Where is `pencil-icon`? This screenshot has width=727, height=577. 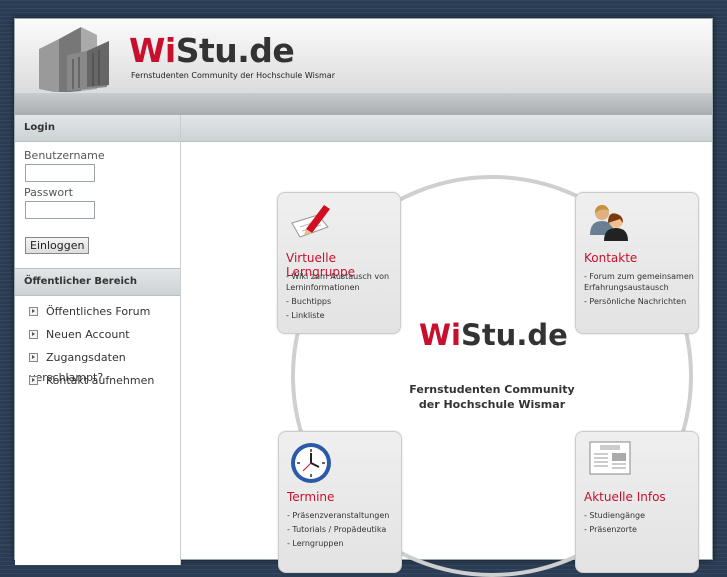
pencil-icon is located at coordinates (310, 221).